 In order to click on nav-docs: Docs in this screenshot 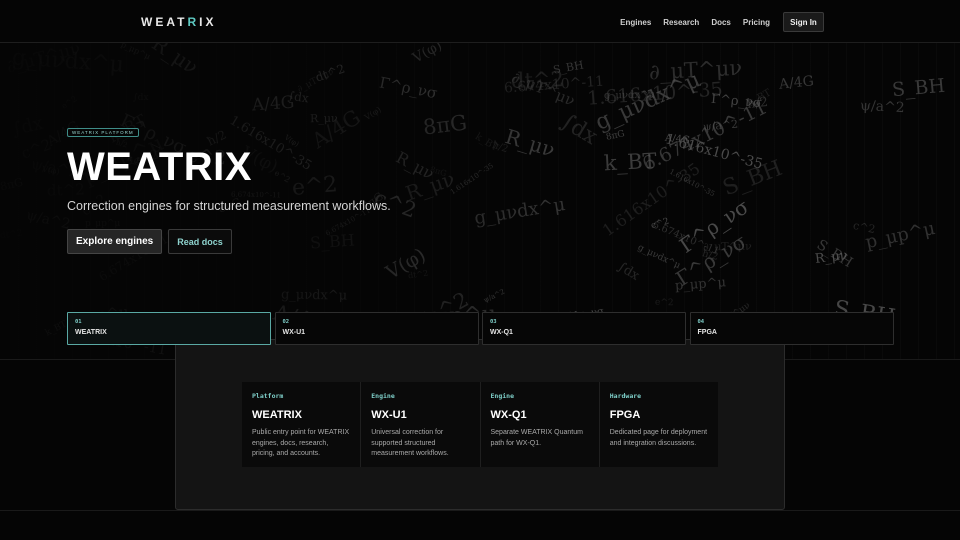, I will do `click(721, 22)`.